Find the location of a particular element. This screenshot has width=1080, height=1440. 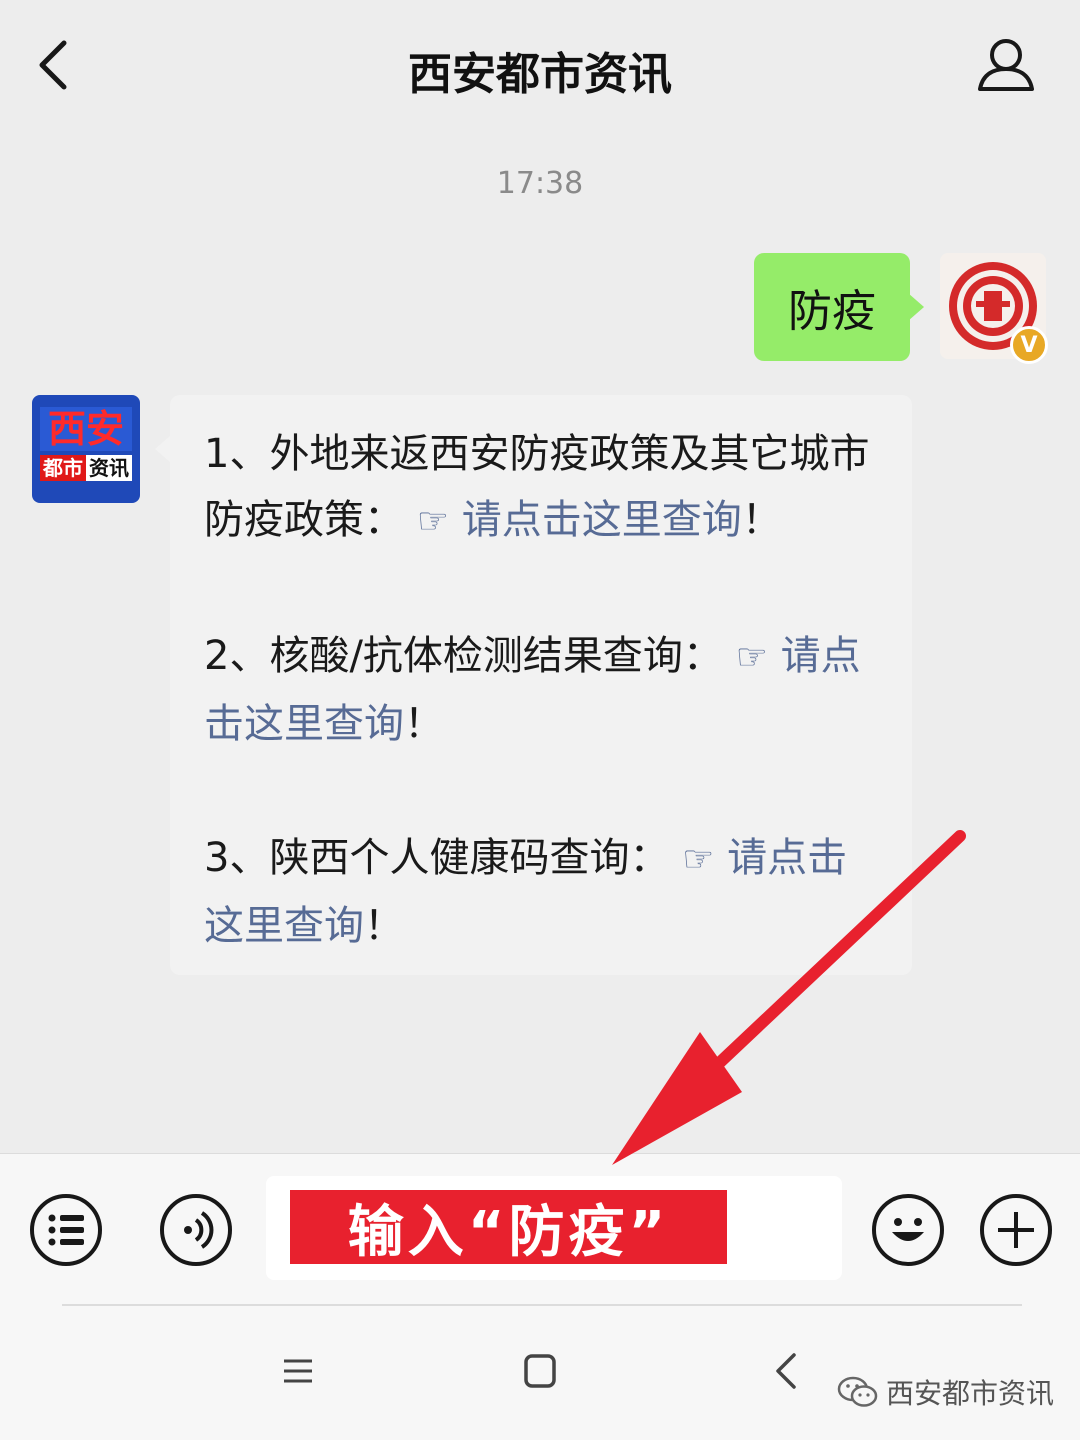

sent-message-text: 防疫 is located at coordinates (832, 311).